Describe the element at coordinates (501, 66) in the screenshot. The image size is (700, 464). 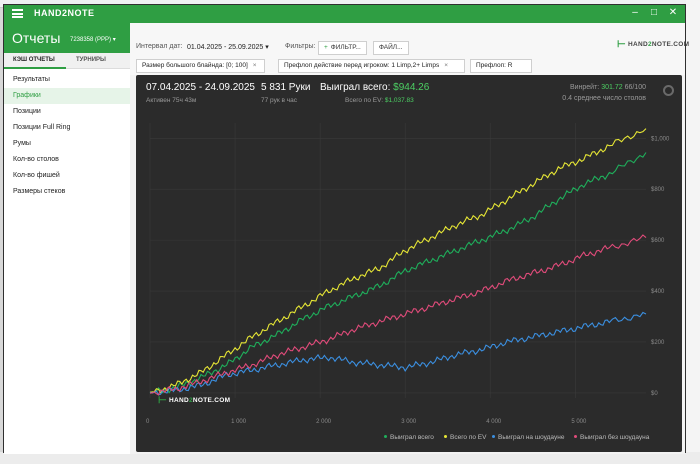
I see `filter-chip-preflop: Префлоп: R` at that location.